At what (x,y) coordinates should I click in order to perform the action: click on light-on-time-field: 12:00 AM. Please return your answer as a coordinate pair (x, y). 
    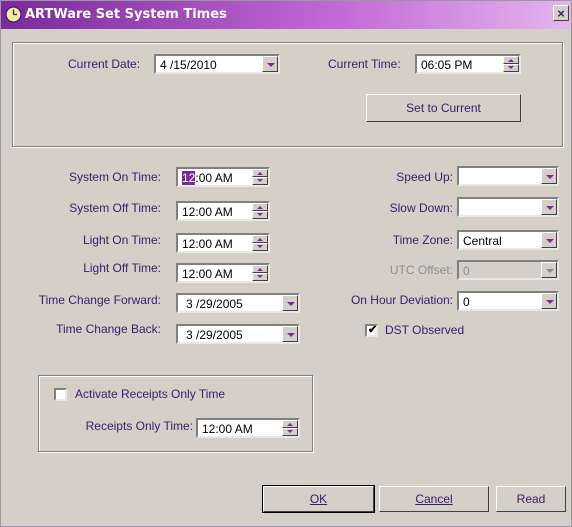
    Looking at the image, I should click on (223, 243).